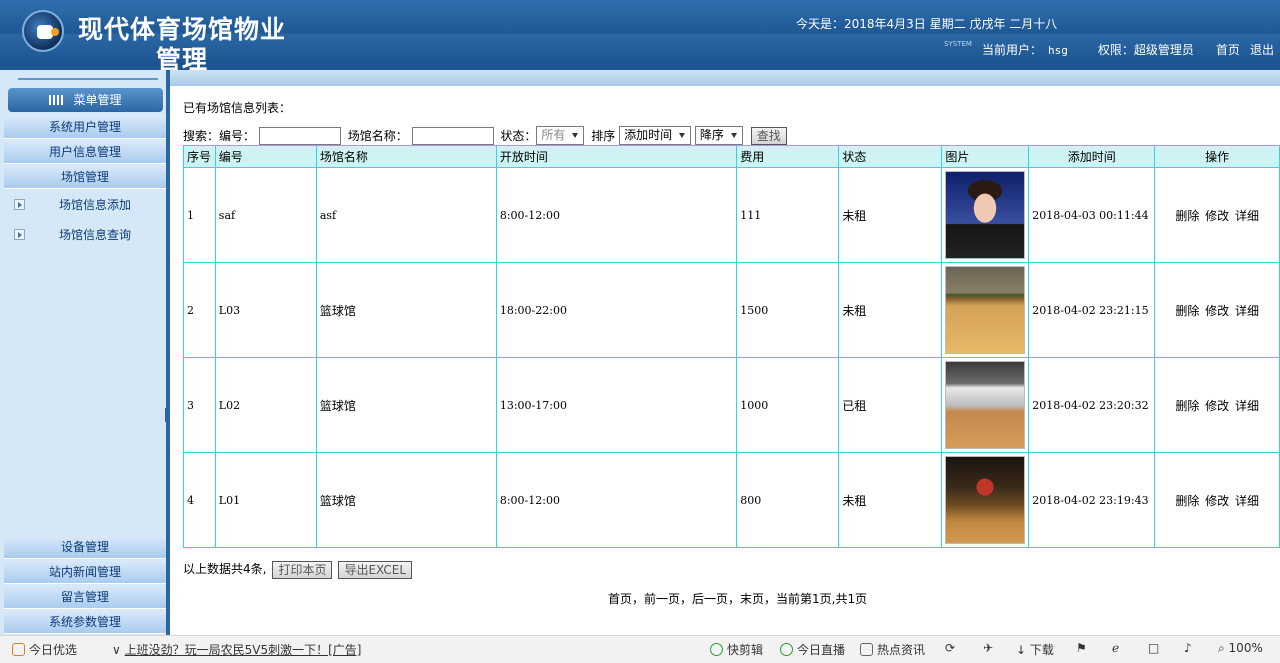 Image resolution: width=1280 pixels, height=663 pixels. What do you see at coordinates (88, 83) in the screenshot?
I see `menu-tab-cap` at bounding box center [88, 83].